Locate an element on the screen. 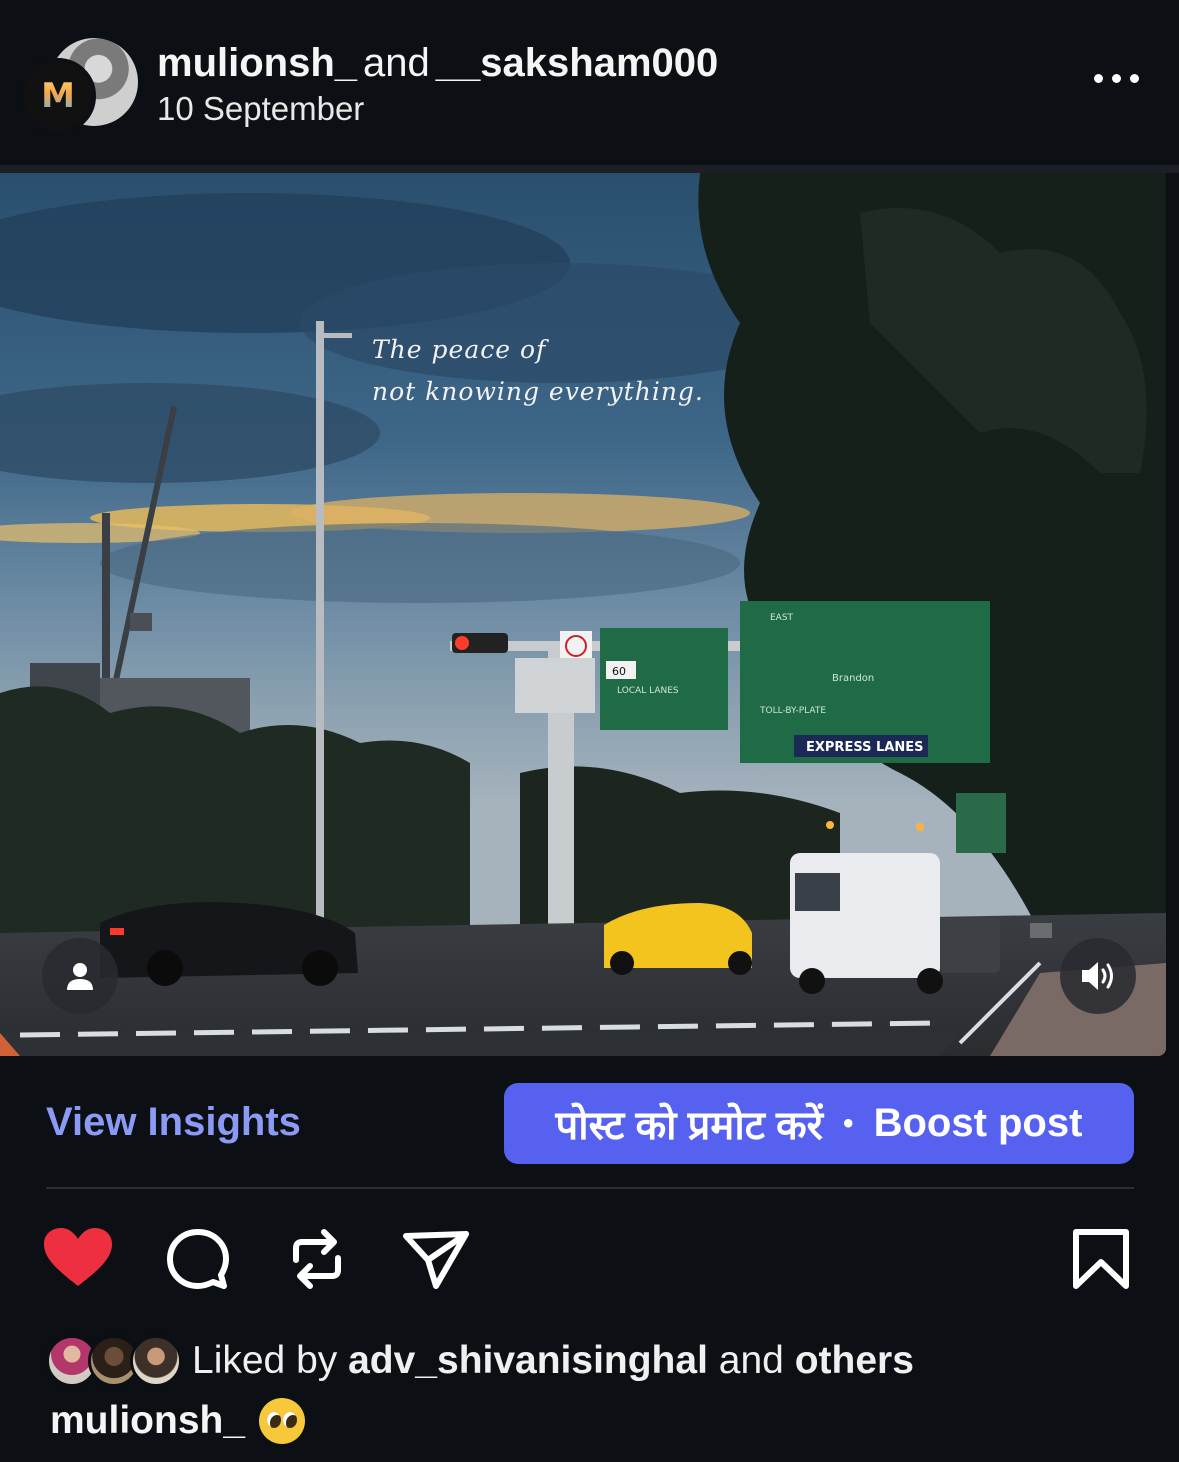 The width and height of the screenshot is (1179, 1462). actions-divider is located at coordinates (590, 1188).